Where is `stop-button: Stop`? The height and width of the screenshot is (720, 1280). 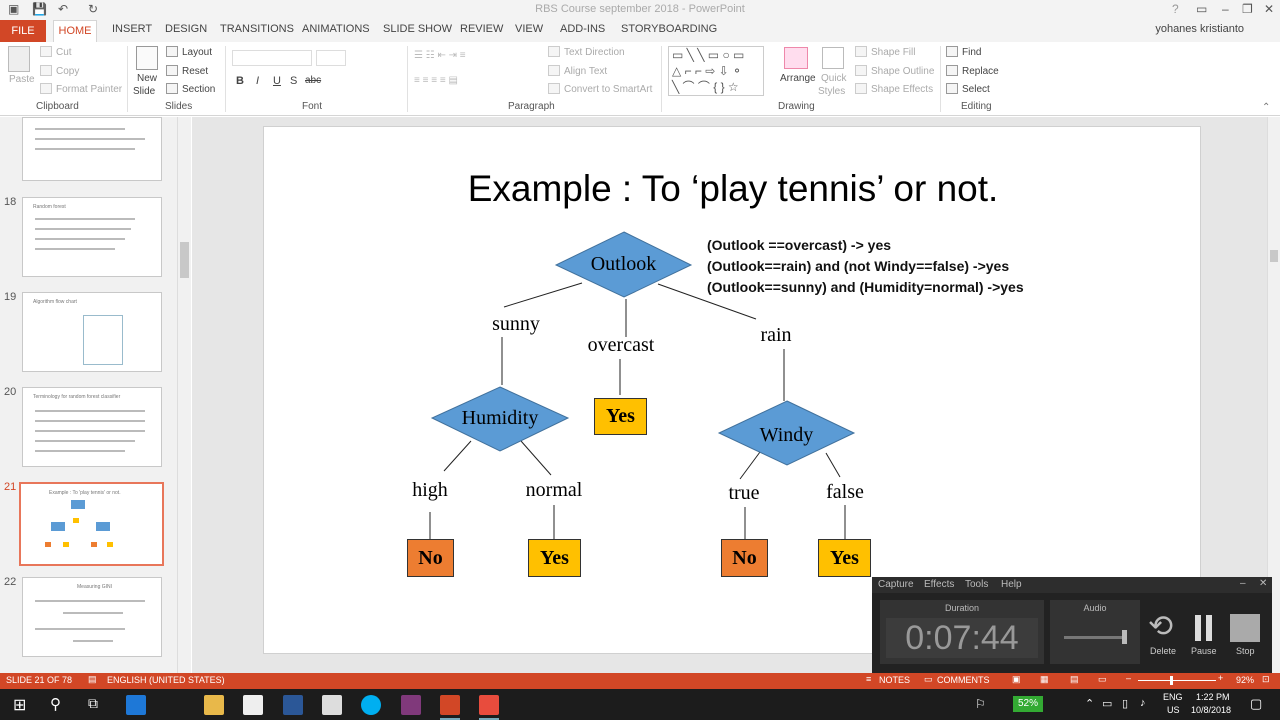 stop-button: Stop is located at coordinates (1245, 651).